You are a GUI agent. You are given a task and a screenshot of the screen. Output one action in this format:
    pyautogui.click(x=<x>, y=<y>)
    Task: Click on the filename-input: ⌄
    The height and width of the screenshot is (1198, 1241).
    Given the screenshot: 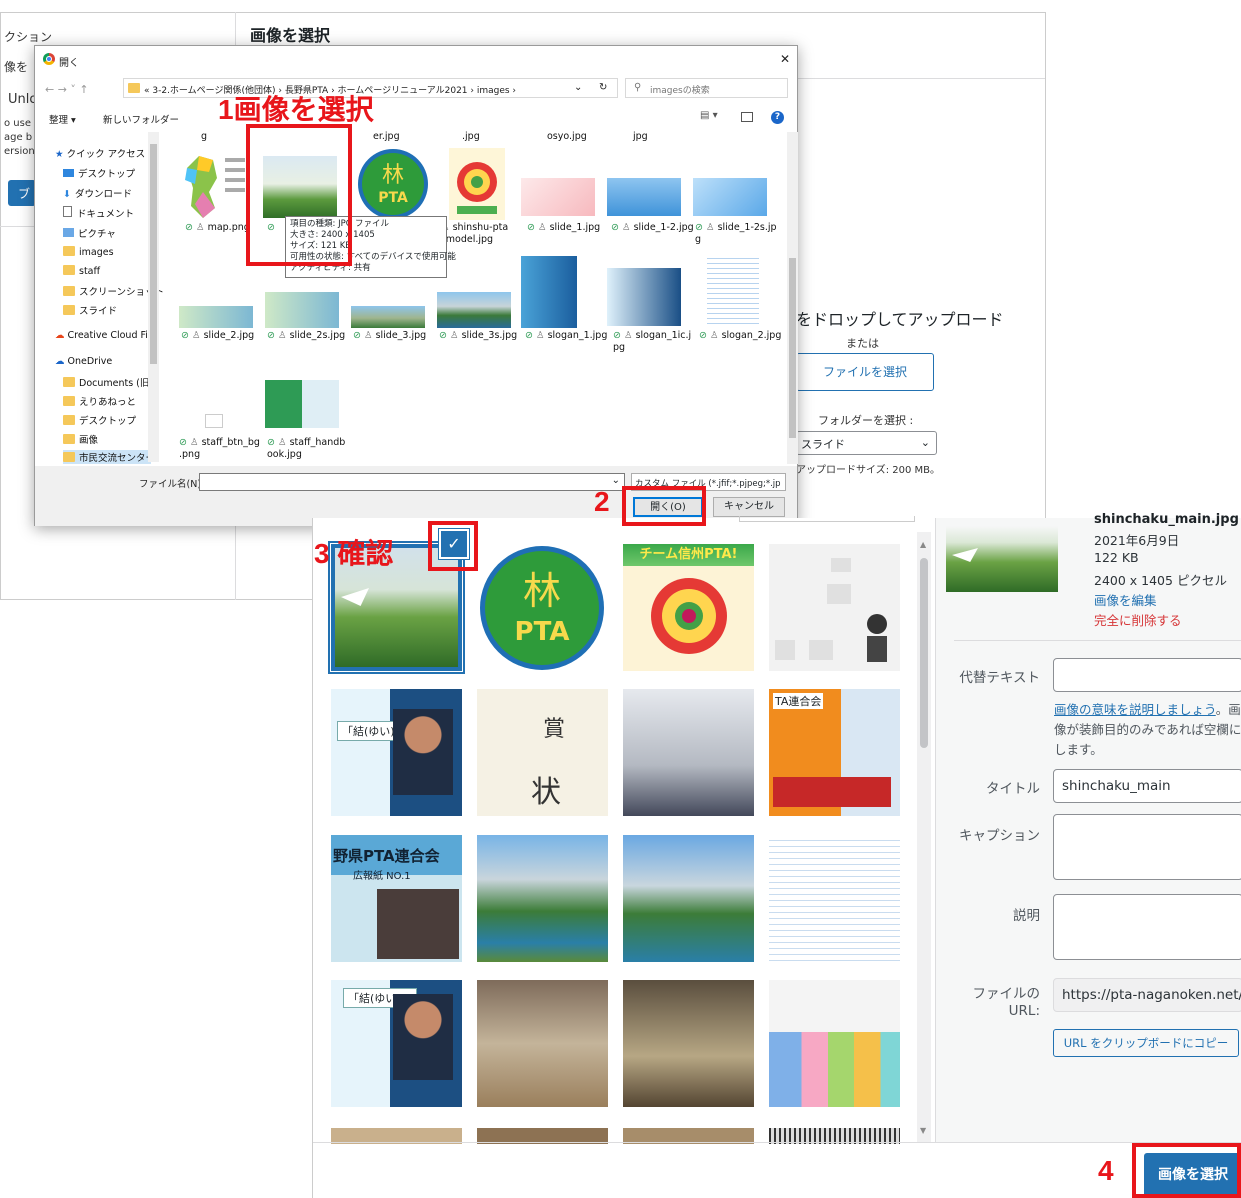 What is the action you would take?
    pyautogui.click(x=412, y=482)
    